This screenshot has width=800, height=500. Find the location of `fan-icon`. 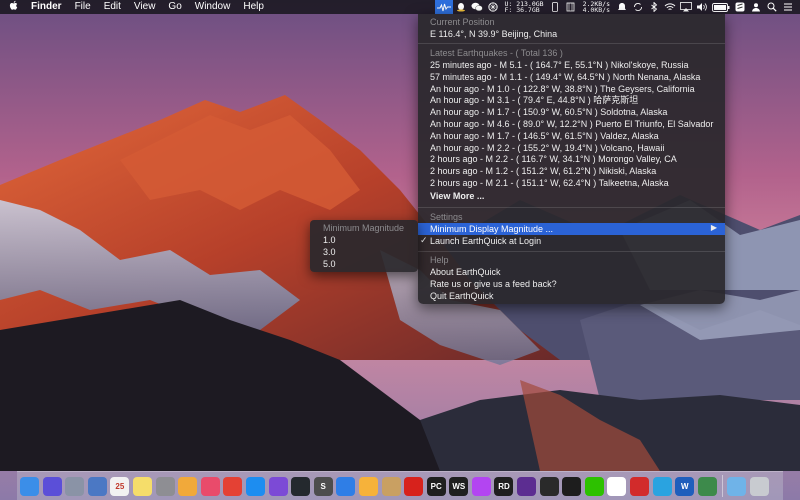

fan-icon is located at coordinates (493, 7).